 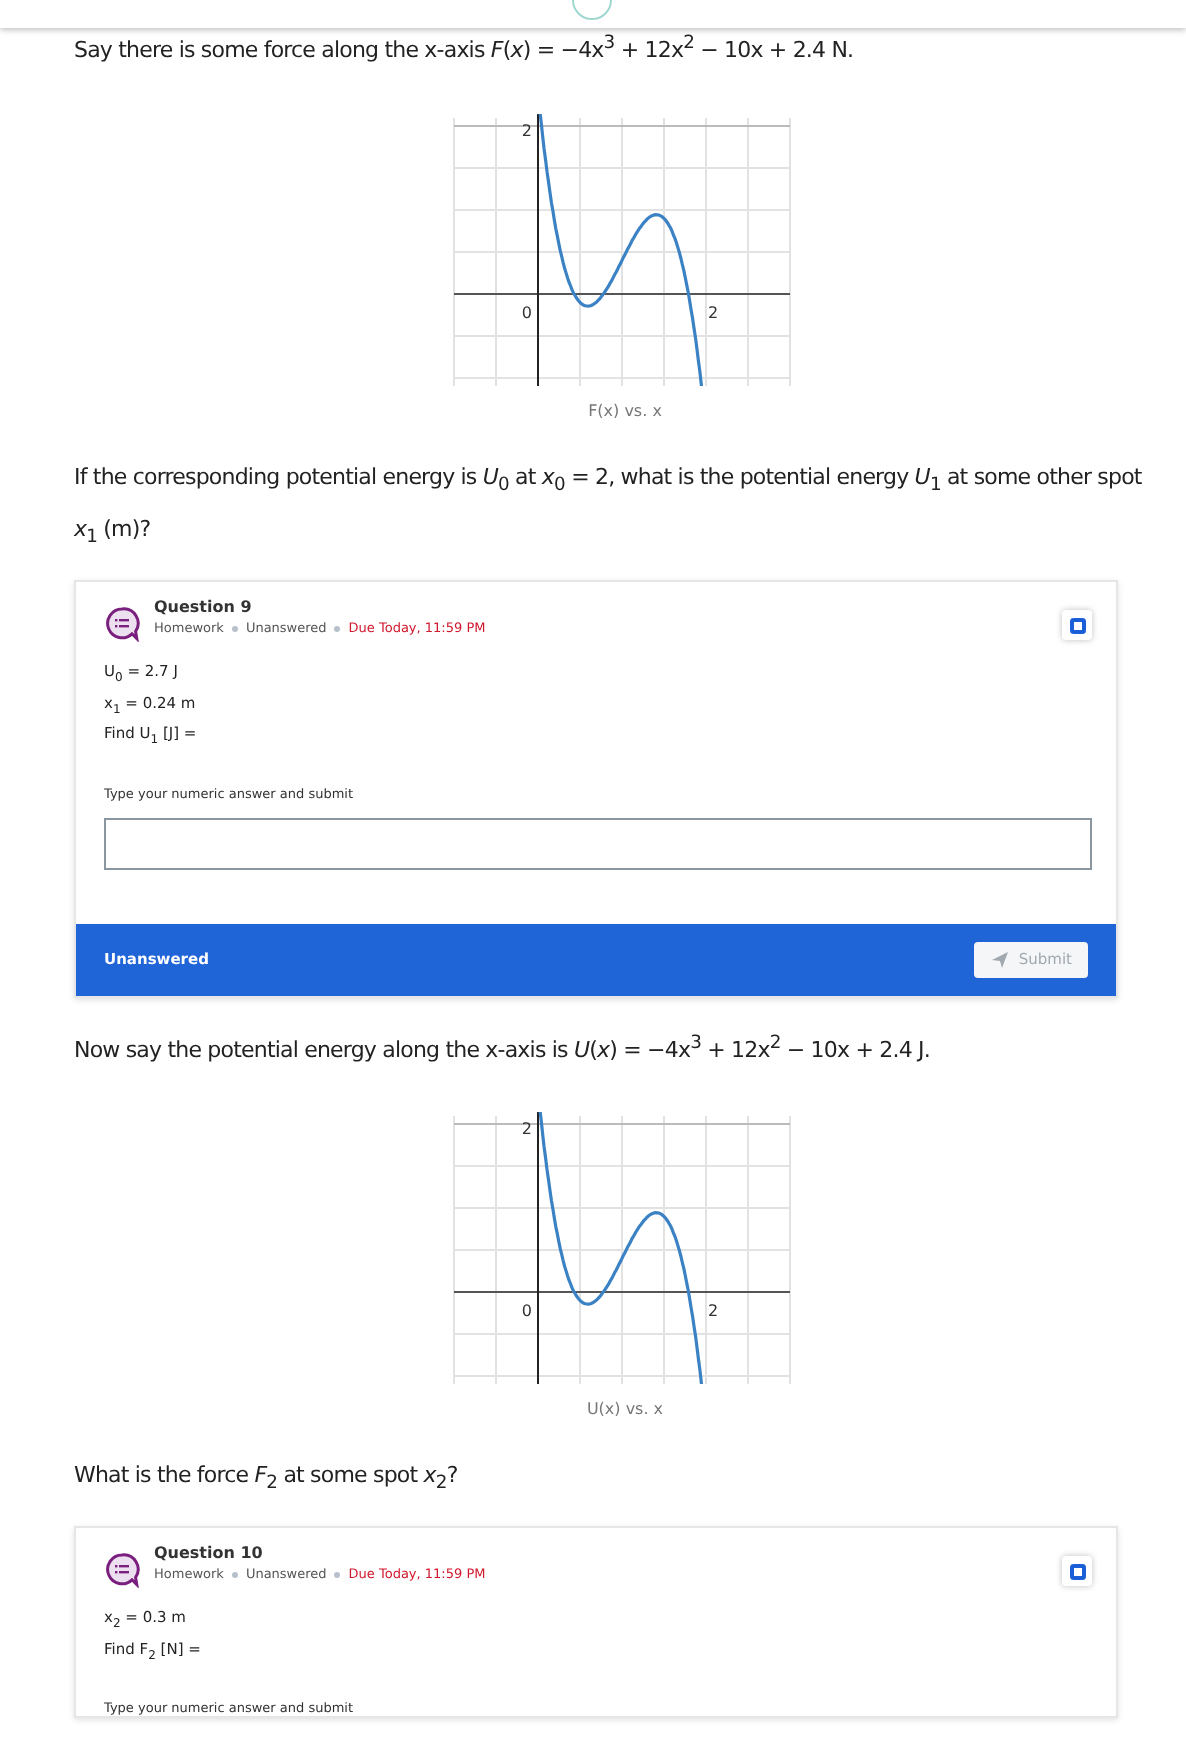 I want to click on graph-caption: F(x) vs. x, so click(x=625, y=410).